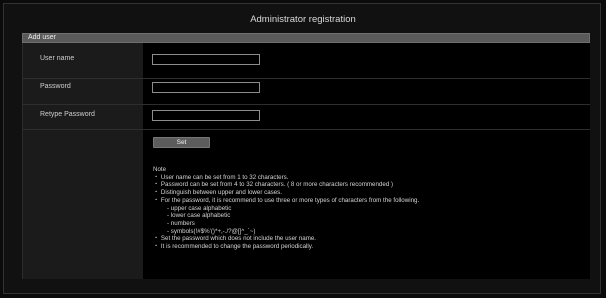 The image size is (606, 298). What do you see at coordinates (67, 114) in the screenshot?
I see `retype-password-label: Retype Password` at bounding box center [67, 114].